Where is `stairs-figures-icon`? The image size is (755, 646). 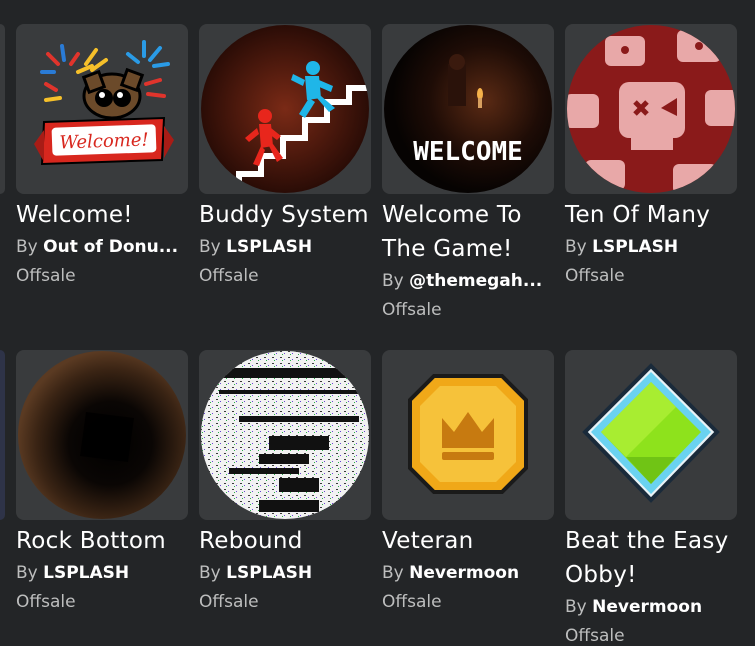
stairs-figures-icon is located at coordinates (285, 109).